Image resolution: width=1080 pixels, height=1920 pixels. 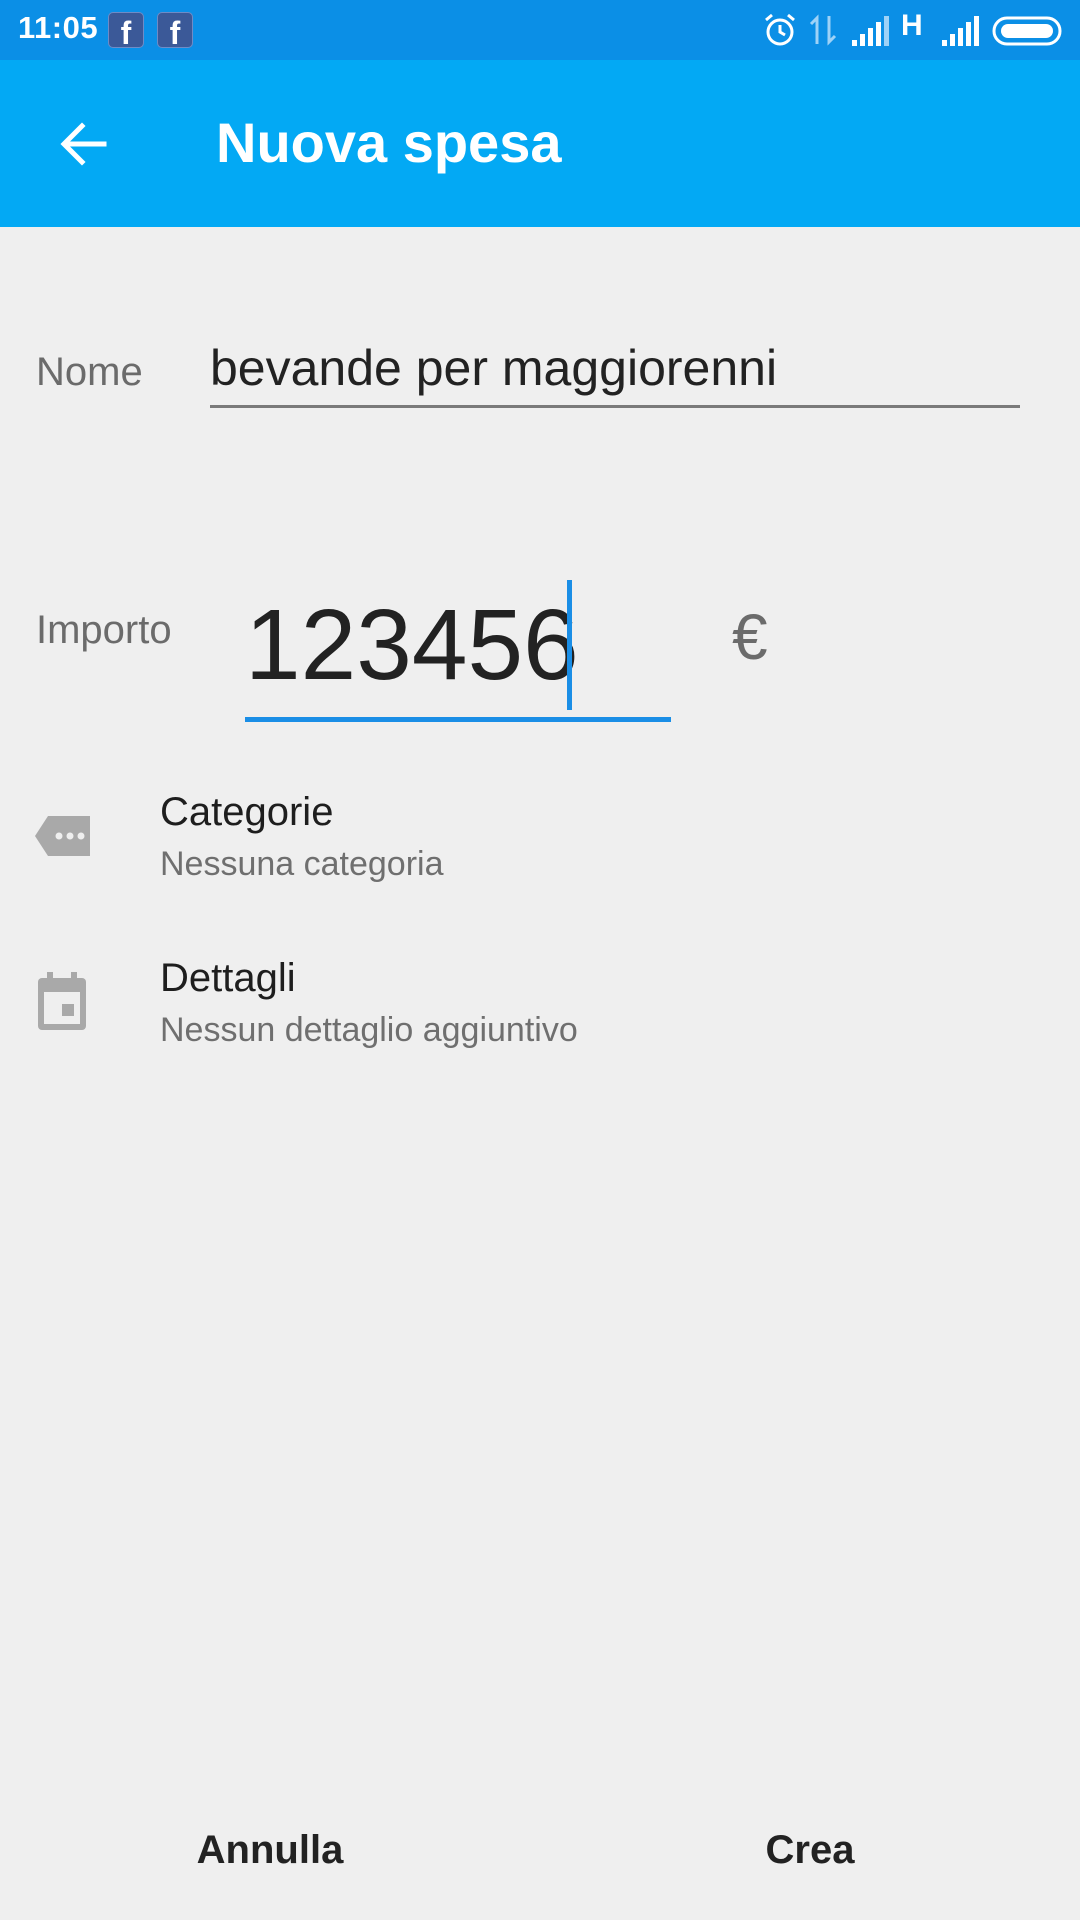 I want to click on status-bar: 11:05 f f H, so click(x=540, y=30).